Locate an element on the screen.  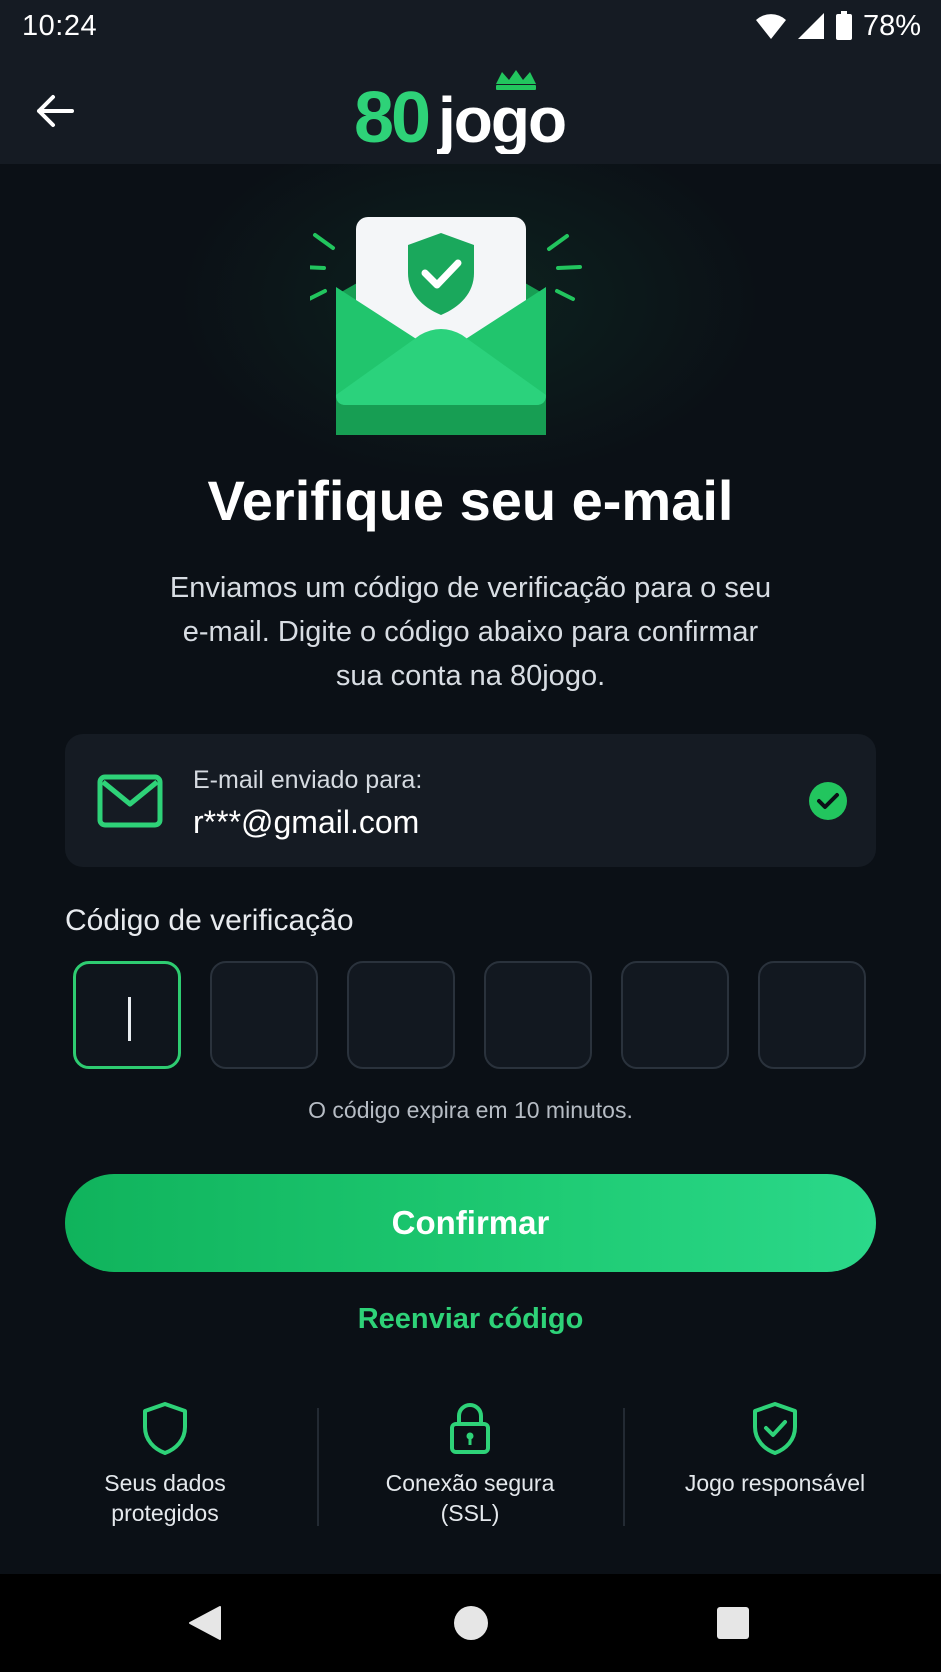
battery-percent: 78% is located at coordinates (891, 25).